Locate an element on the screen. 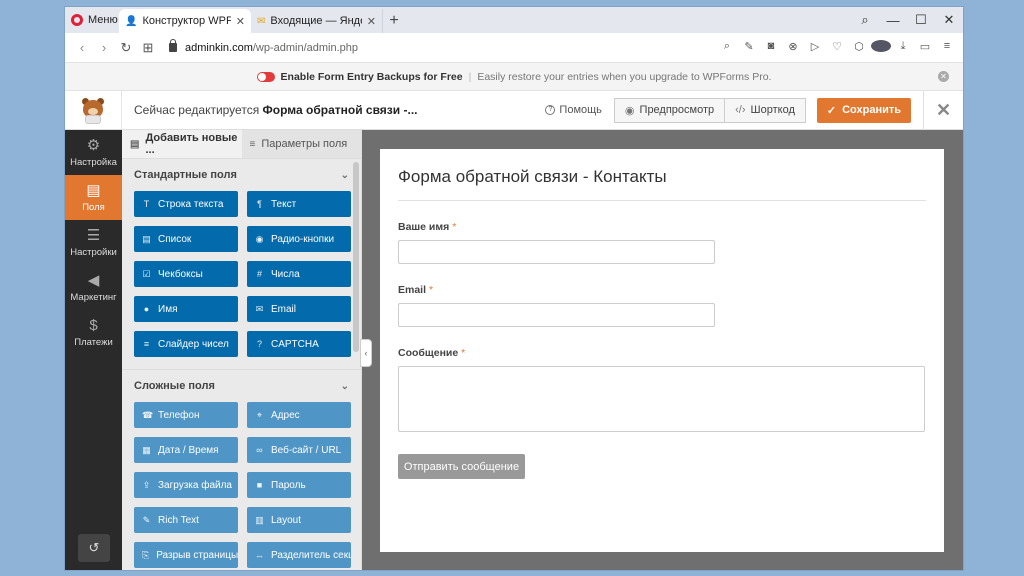  hash-icon: # is located at coordinates (259, 274).